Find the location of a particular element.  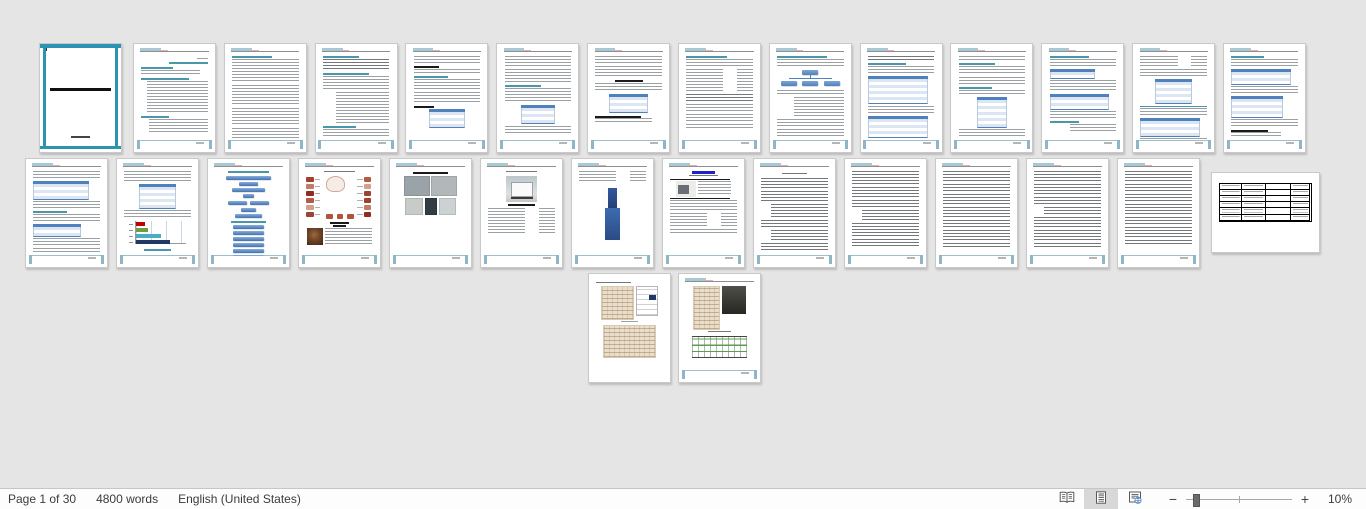

view-shortcuts is located at coordinates (1101, 499).